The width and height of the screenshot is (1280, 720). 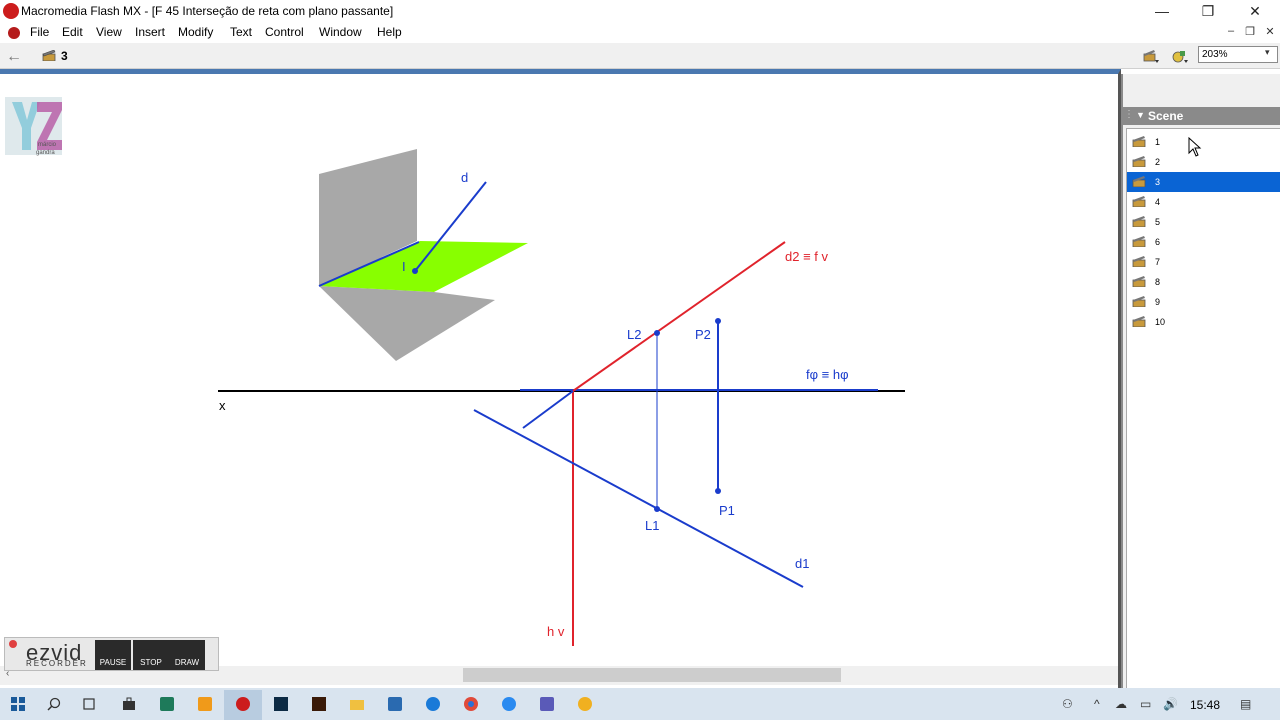 I want to click on pause-button: PAUSE, so click(x=113, y=655).